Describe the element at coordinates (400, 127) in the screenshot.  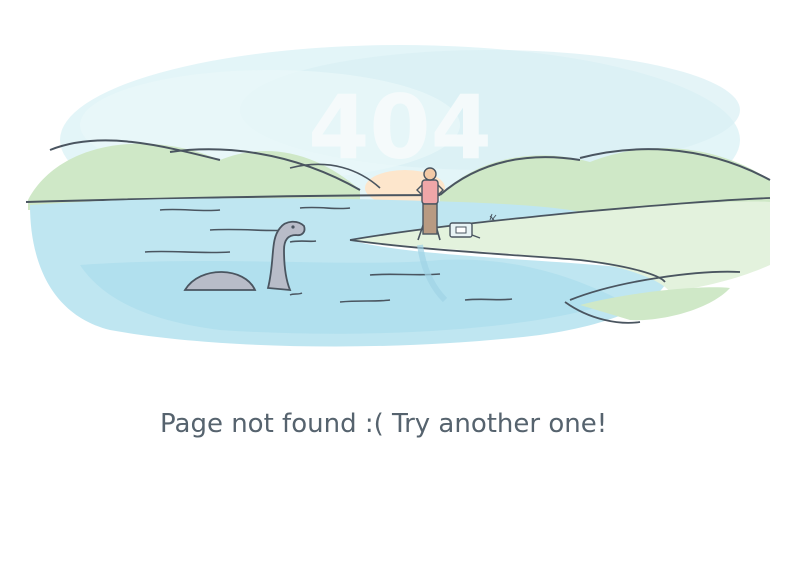
I see `big-404-text: 404` at that location.